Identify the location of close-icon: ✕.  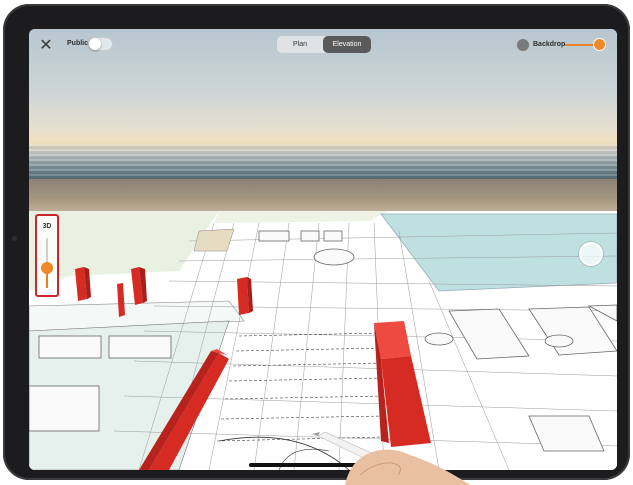
(46, 45).